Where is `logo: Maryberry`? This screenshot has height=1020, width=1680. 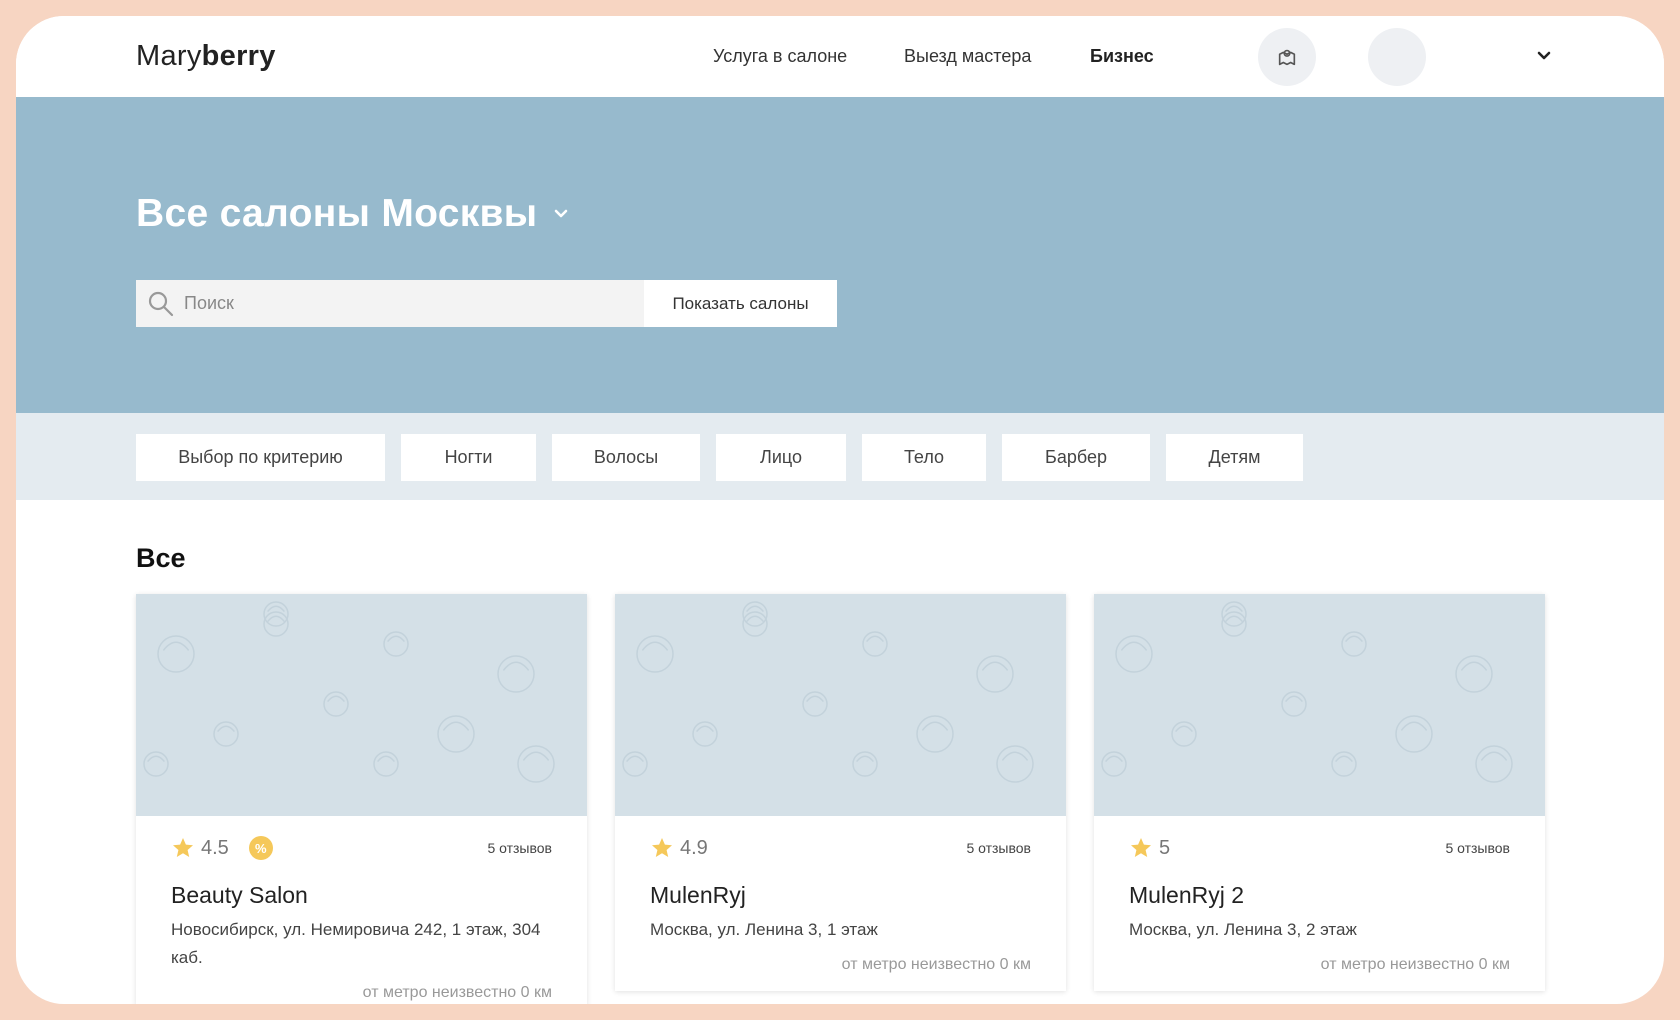
logo: Maryberry is located at coordinates (206, 56).